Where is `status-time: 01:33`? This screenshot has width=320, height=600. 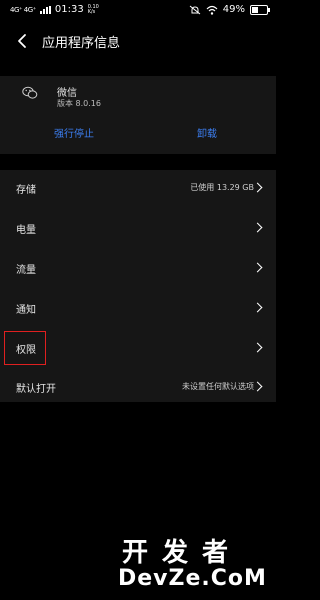
status-time: 01:33 is located at coordinates (69, 9).